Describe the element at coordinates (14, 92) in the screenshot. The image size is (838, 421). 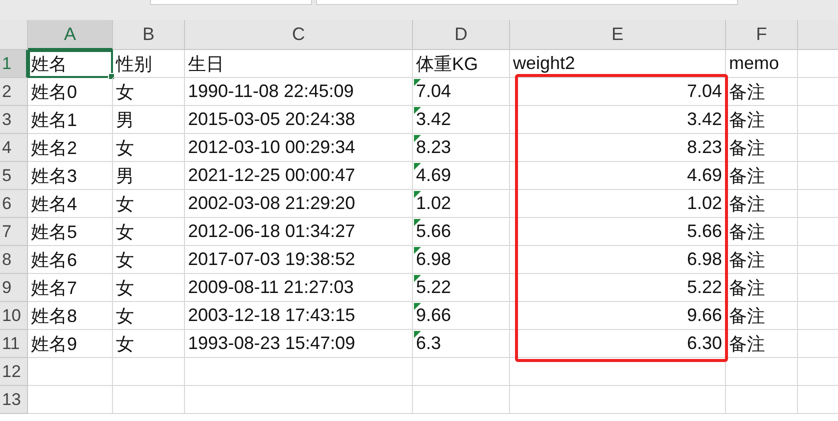
I see `row-header: 2` at that location.